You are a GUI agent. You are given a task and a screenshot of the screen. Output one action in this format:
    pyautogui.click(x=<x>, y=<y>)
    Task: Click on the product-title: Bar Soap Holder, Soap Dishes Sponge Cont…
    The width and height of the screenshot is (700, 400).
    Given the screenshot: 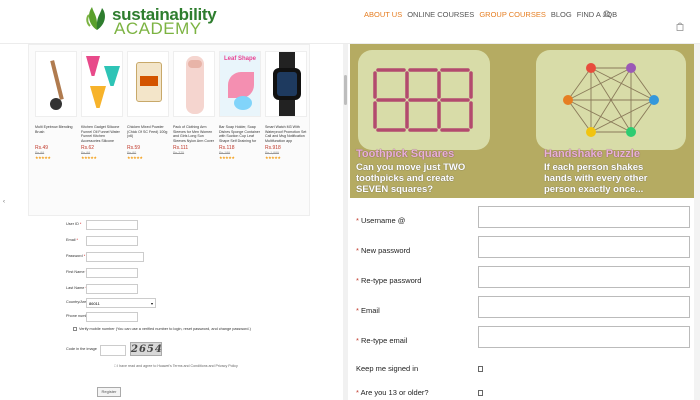 What is the action you would take?
    pyautogui.click(x=239, y=134)
    